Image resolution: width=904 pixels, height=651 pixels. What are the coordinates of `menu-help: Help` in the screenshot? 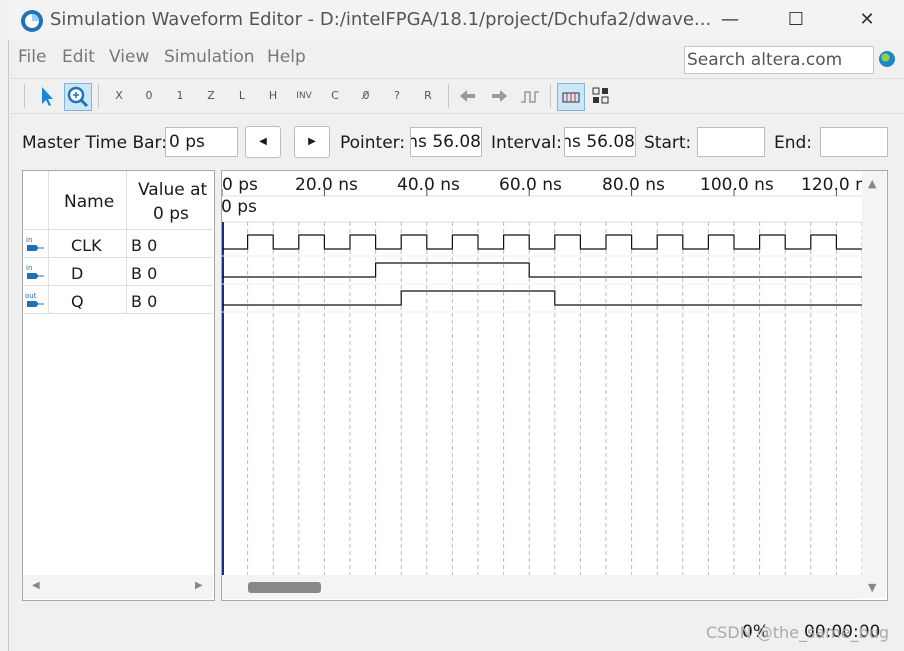 It's located at (286, 57).